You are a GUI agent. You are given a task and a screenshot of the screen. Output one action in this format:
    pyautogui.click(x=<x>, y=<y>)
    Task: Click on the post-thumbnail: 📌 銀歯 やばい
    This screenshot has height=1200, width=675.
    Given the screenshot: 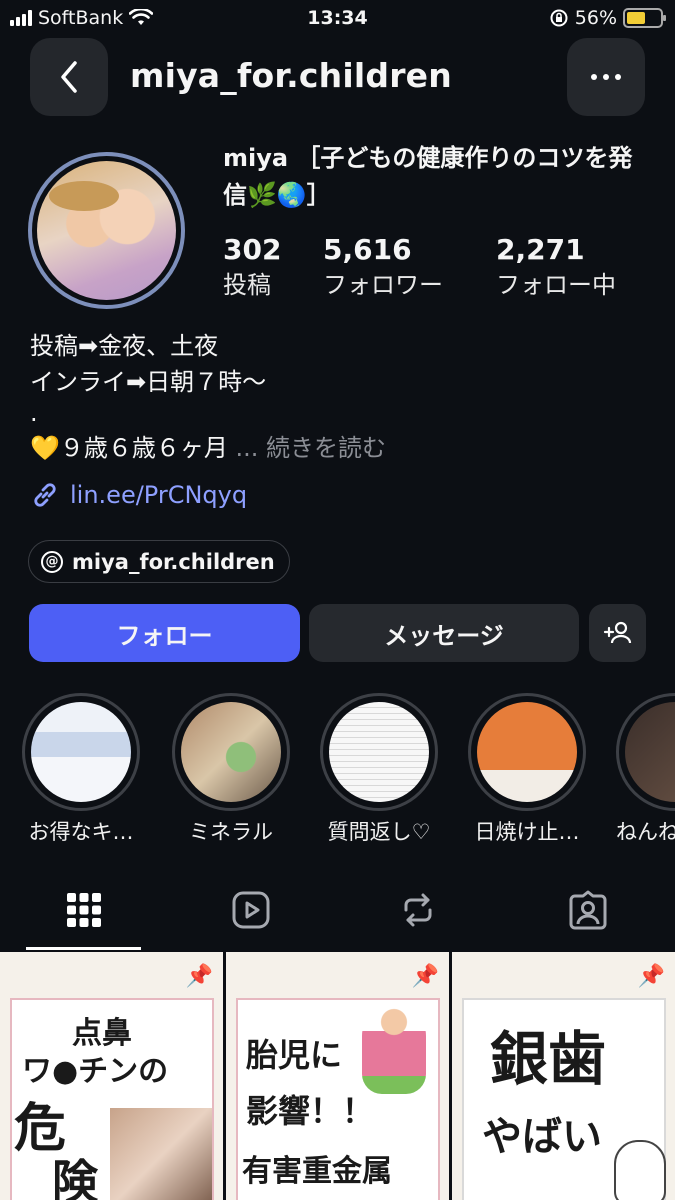 What is the action you would take?
    pyautogui.click(x=563, y=1076)
    